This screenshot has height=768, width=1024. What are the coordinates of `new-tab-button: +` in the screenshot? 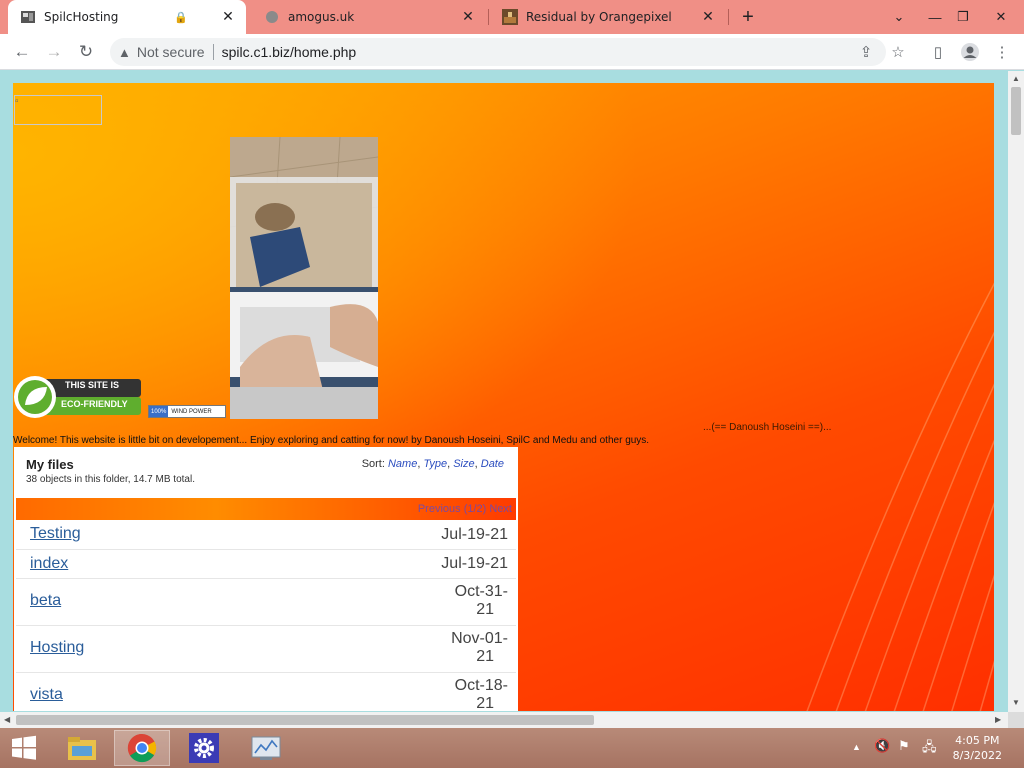 It's located at (748, 17).